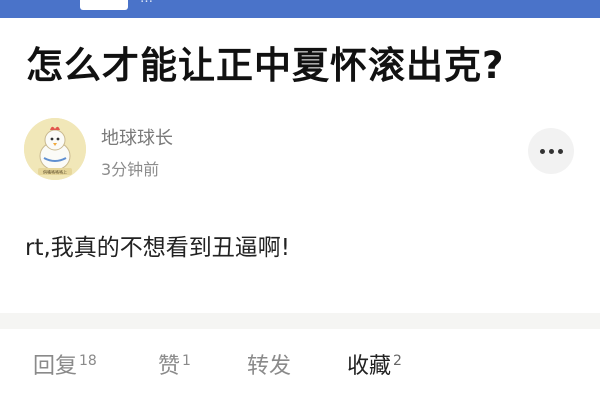 The image size is (600, 400). I want to click on reply-label: 回复, so click(55, 366).